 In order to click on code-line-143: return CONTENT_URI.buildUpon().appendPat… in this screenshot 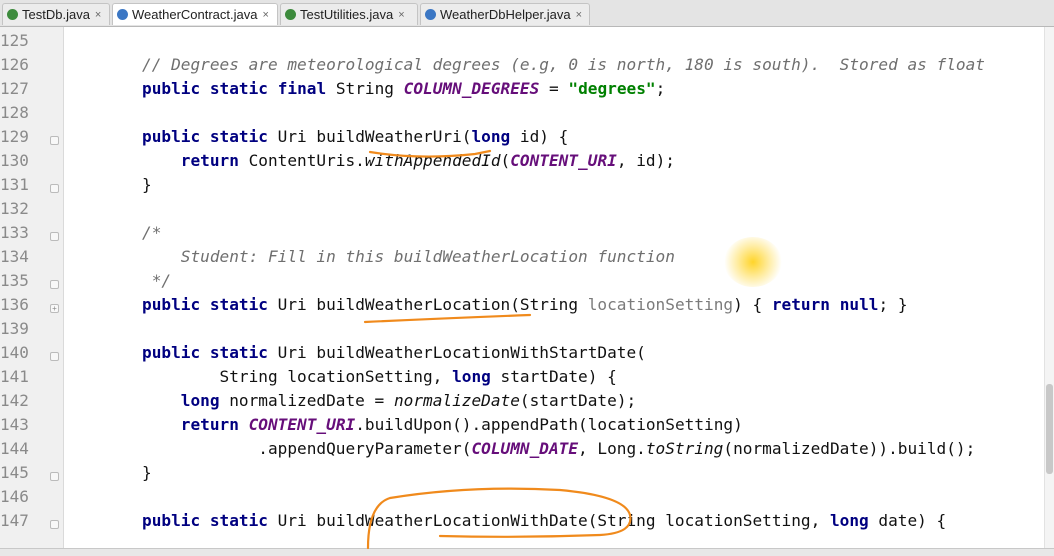, I will do `click(461, 424)`.